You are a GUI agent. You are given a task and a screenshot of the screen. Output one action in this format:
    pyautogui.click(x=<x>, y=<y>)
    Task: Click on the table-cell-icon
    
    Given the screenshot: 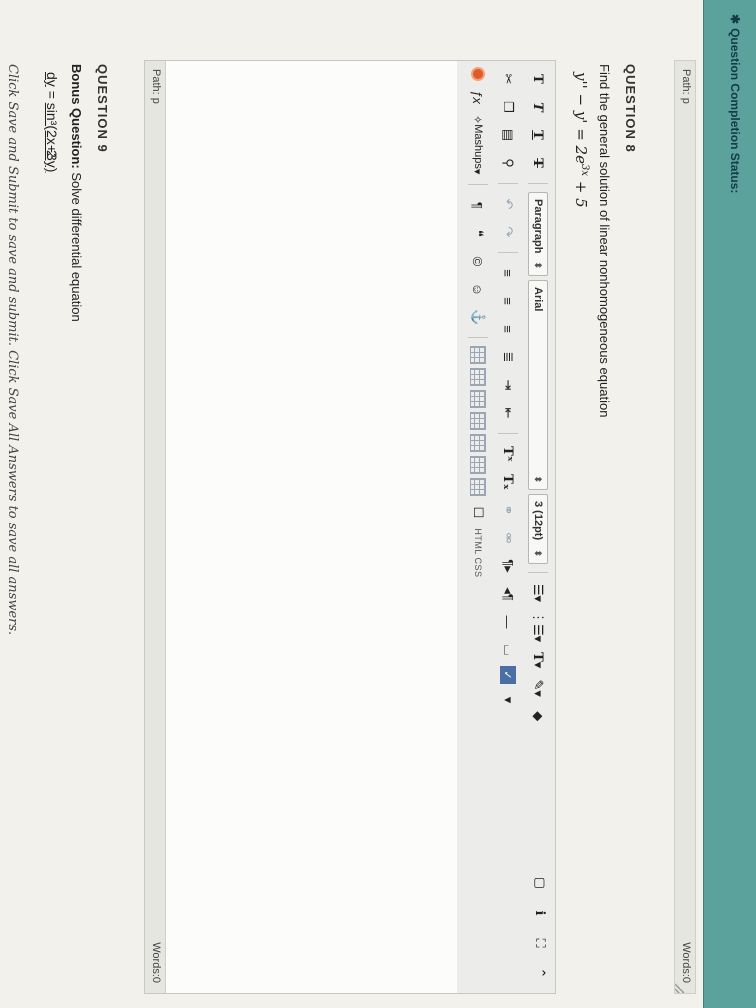 What is the action you would take?
    pyautogui.click(x=478, y=421)
    